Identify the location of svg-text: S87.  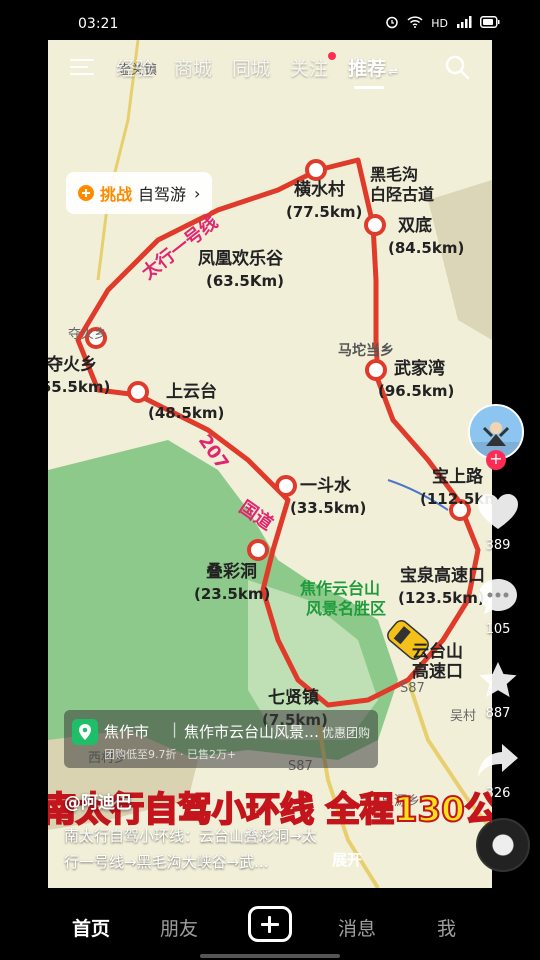
(412, 688).